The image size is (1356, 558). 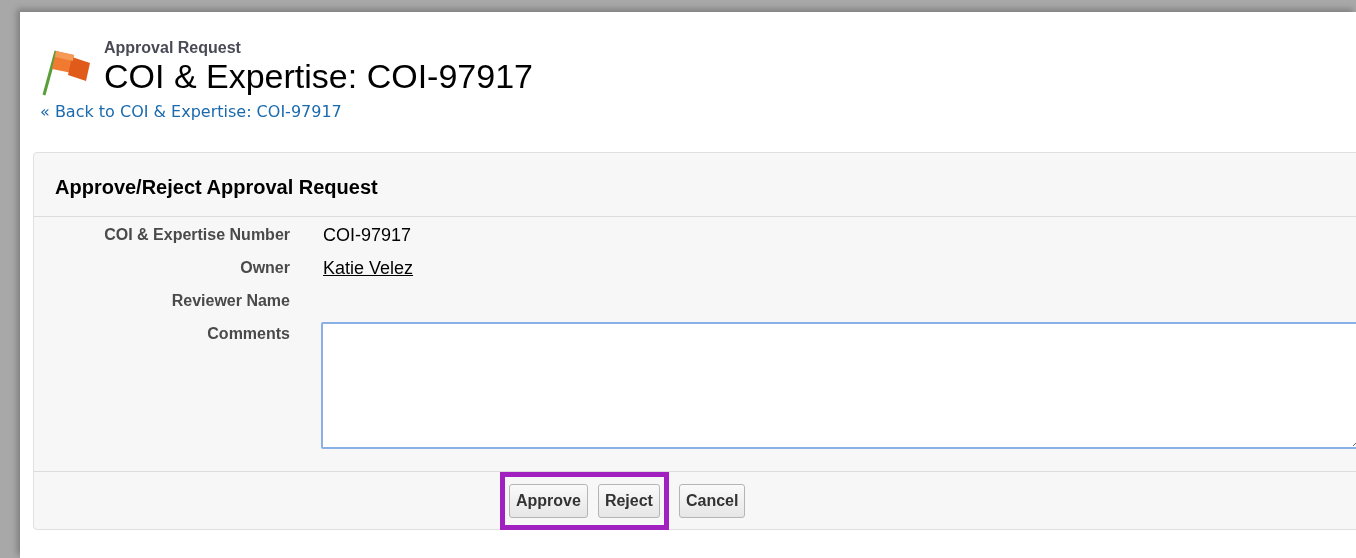 I want to click on action-button: Approve, so click(x=548, y=501).